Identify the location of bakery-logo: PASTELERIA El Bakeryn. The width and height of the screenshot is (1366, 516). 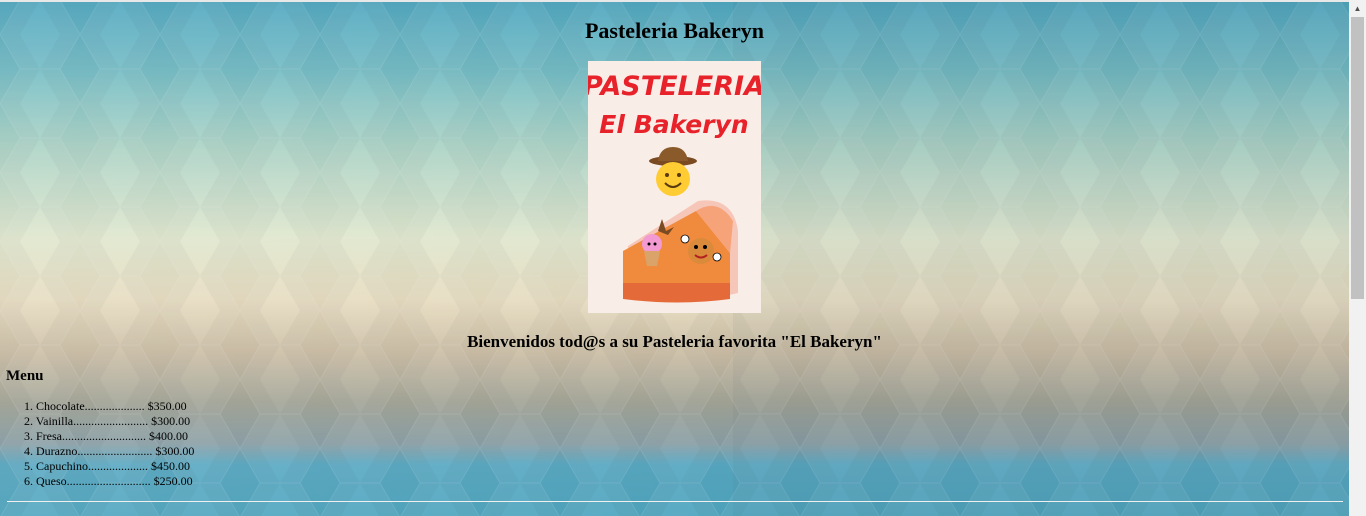
(674, 187).